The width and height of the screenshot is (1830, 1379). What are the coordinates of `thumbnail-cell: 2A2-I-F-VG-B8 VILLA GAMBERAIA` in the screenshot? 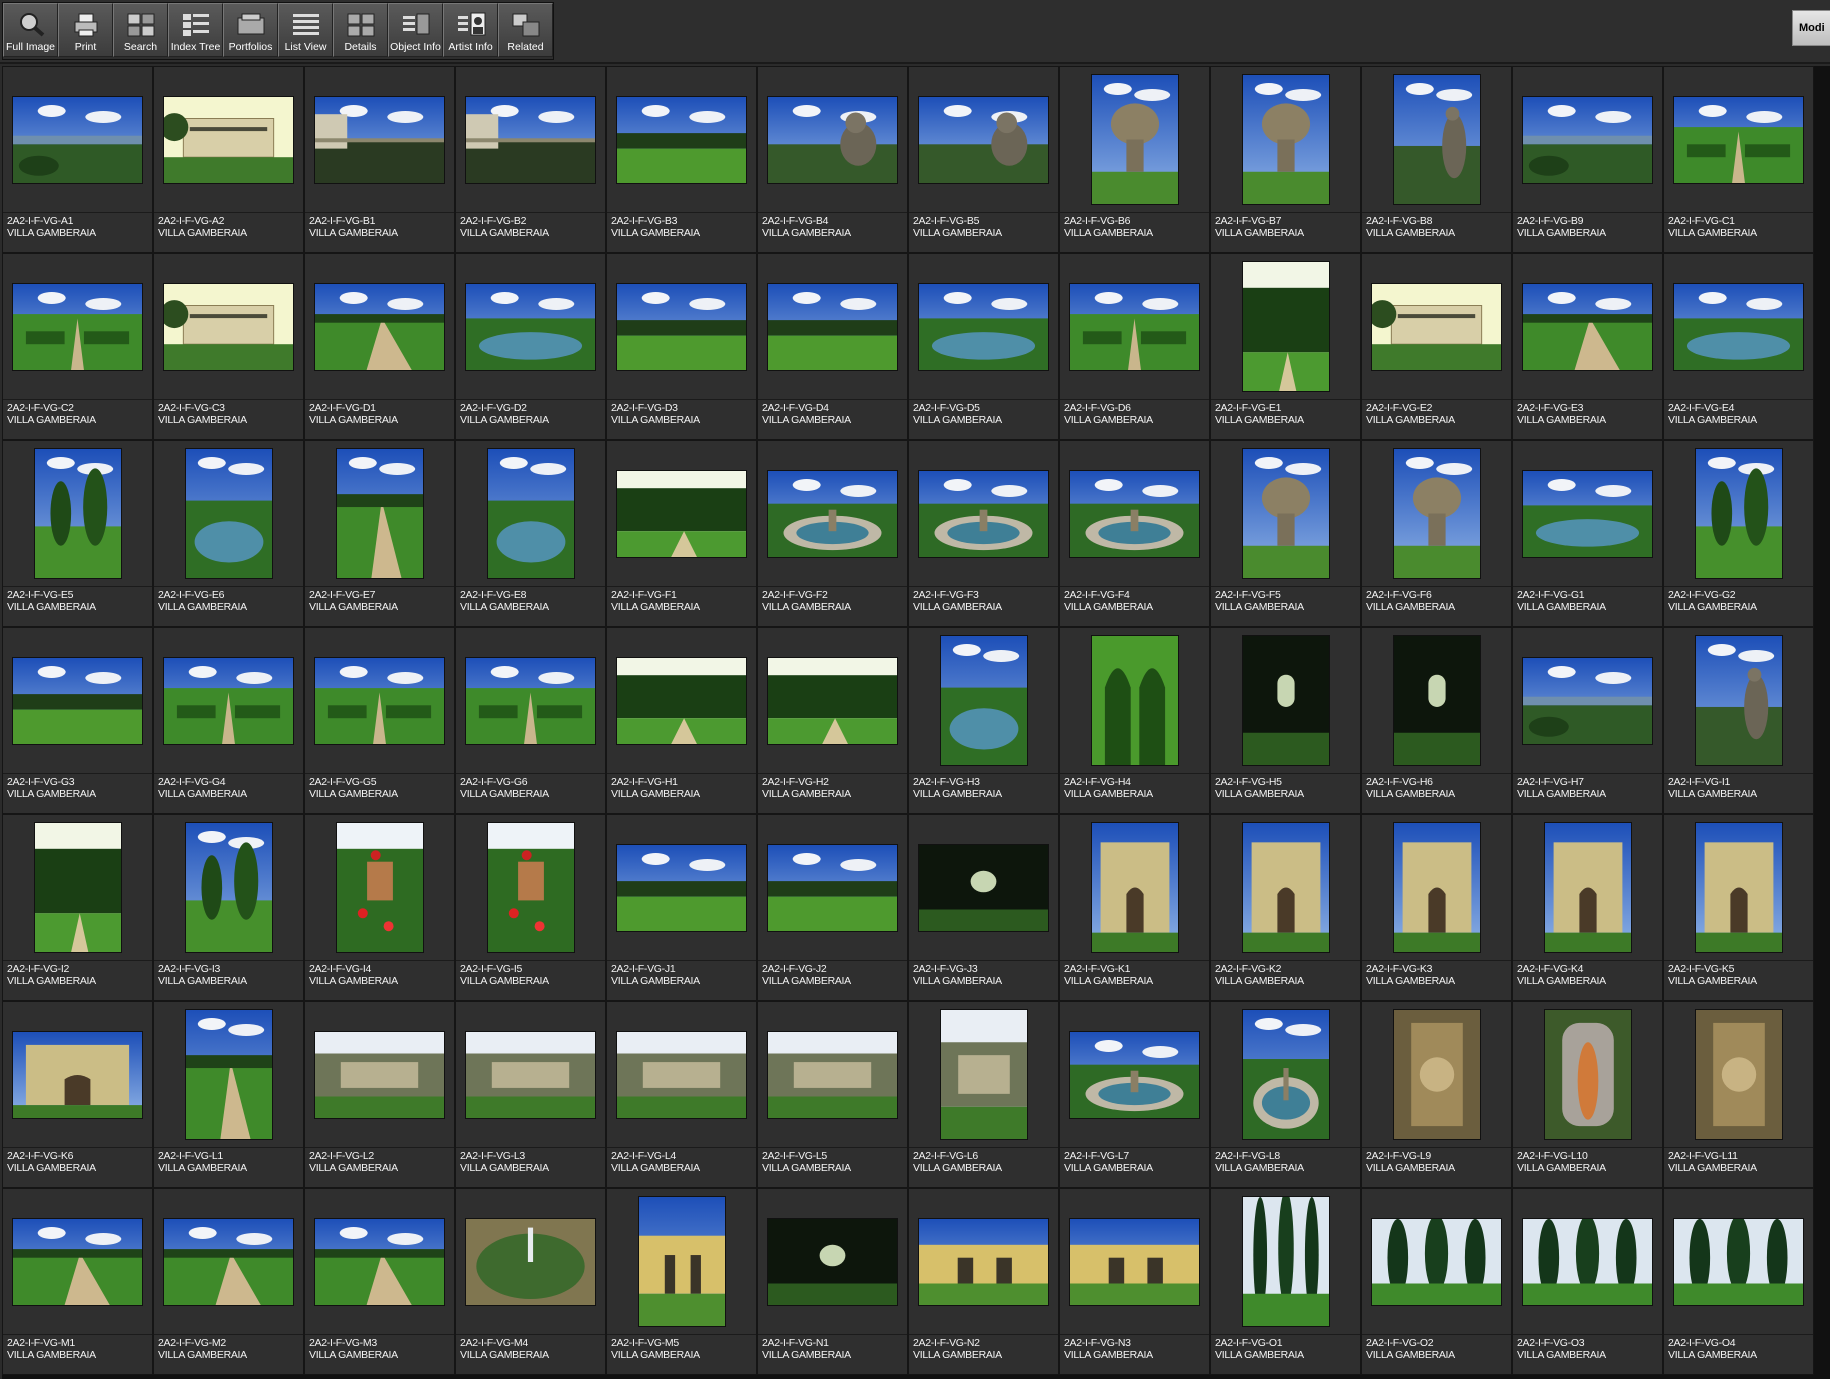 It's located at (1436, 159).